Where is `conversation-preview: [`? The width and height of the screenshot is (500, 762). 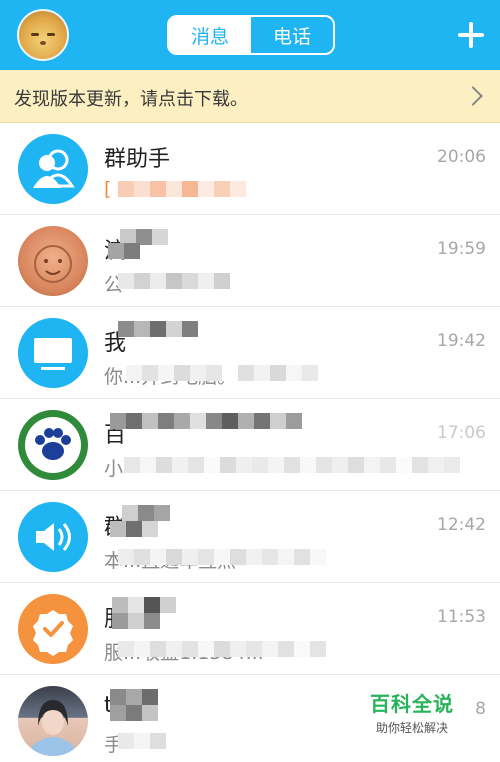
conversation-preview: [ is located at coordinates (107, 189).